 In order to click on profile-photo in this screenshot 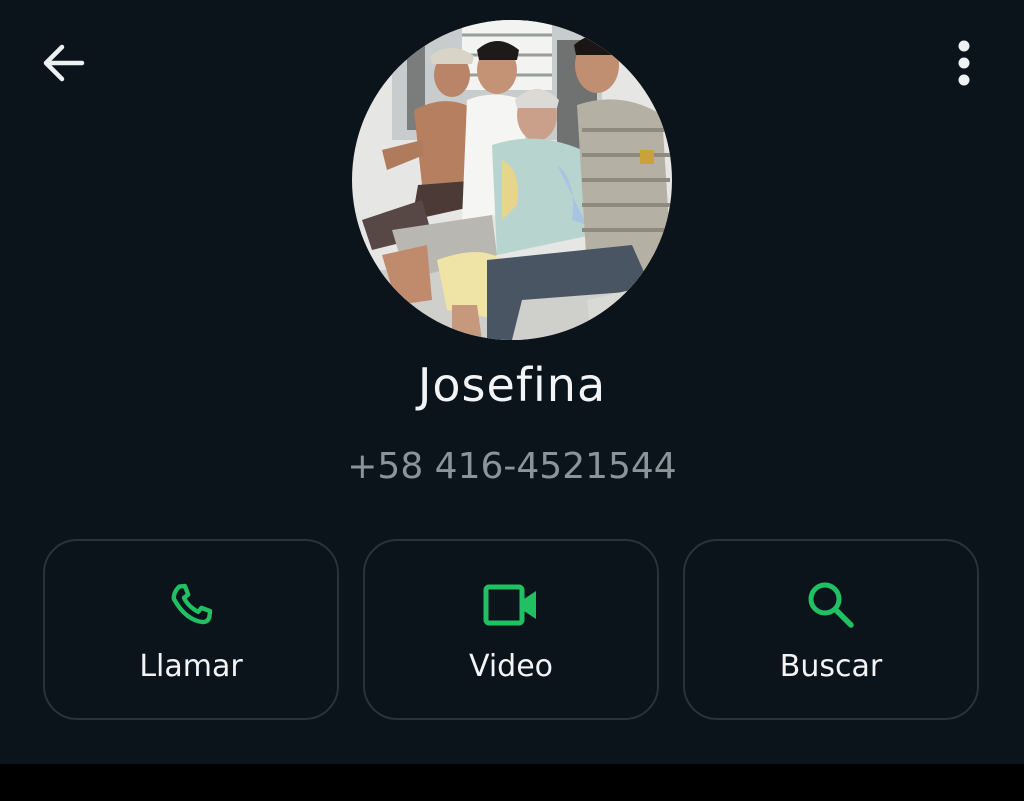, I will do `click(512, 180)`.